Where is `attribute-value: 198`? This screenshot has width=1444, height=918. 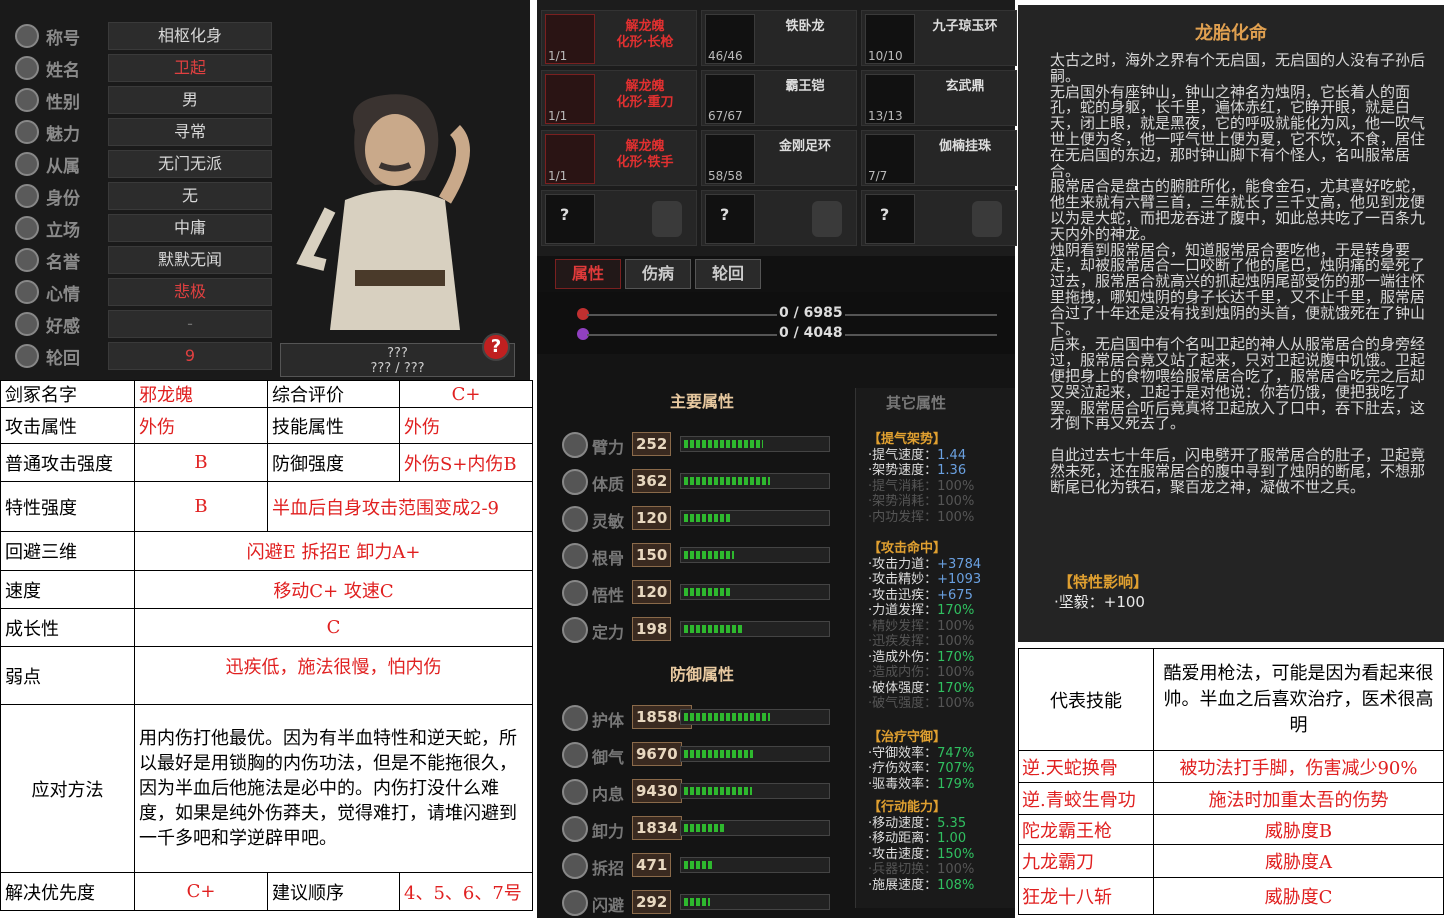
attribute-value: 198 is located at coordinates (652, 629).